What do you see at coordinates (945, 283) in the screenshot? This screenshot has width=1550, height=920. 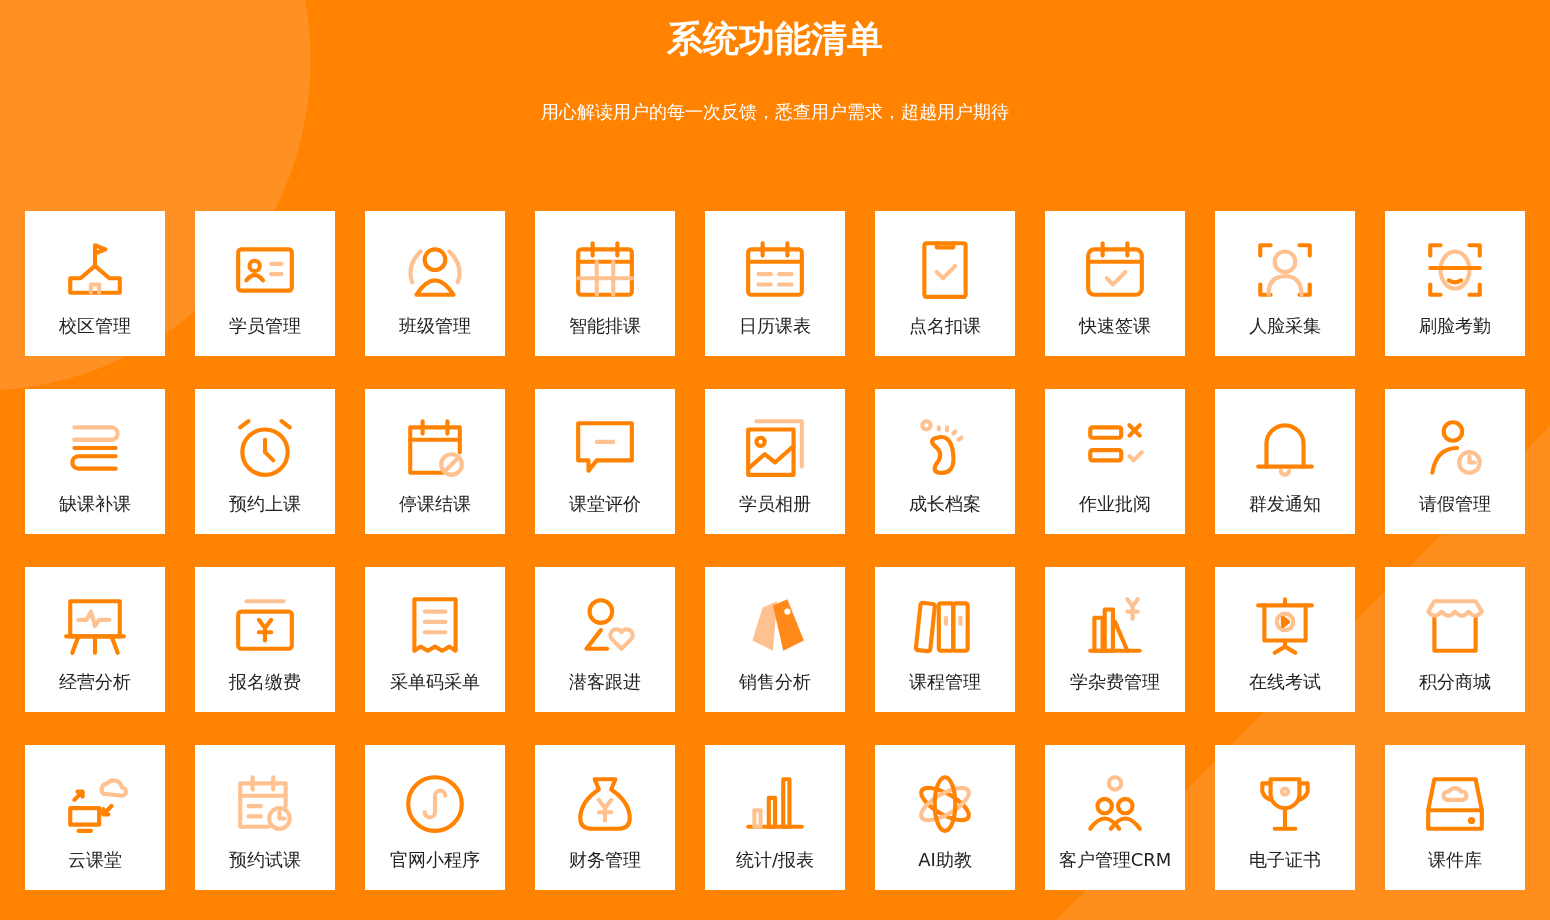 I see `feature-tile: 点名扣课` at bounding box center [945, 283].